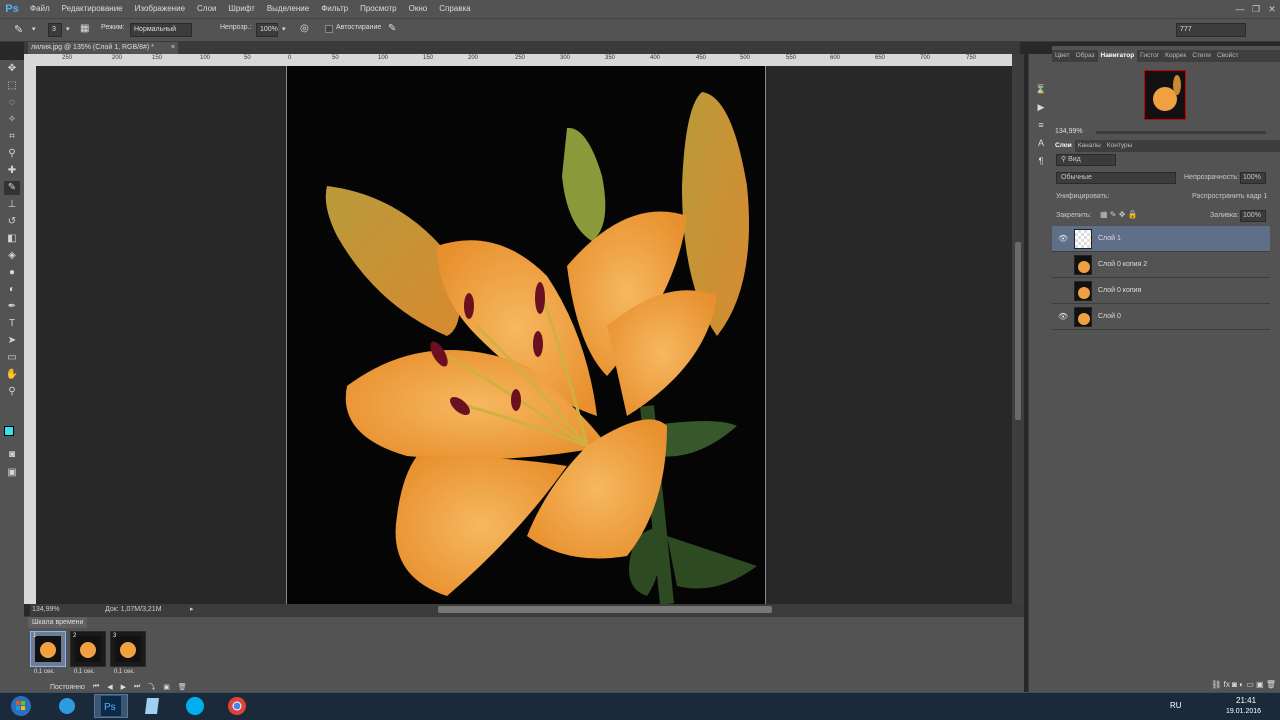  What do you see at coordinates (1109, 238) in the screenshot?
I see `layer-name: Слой 1` at bounding box center [1109, 238].